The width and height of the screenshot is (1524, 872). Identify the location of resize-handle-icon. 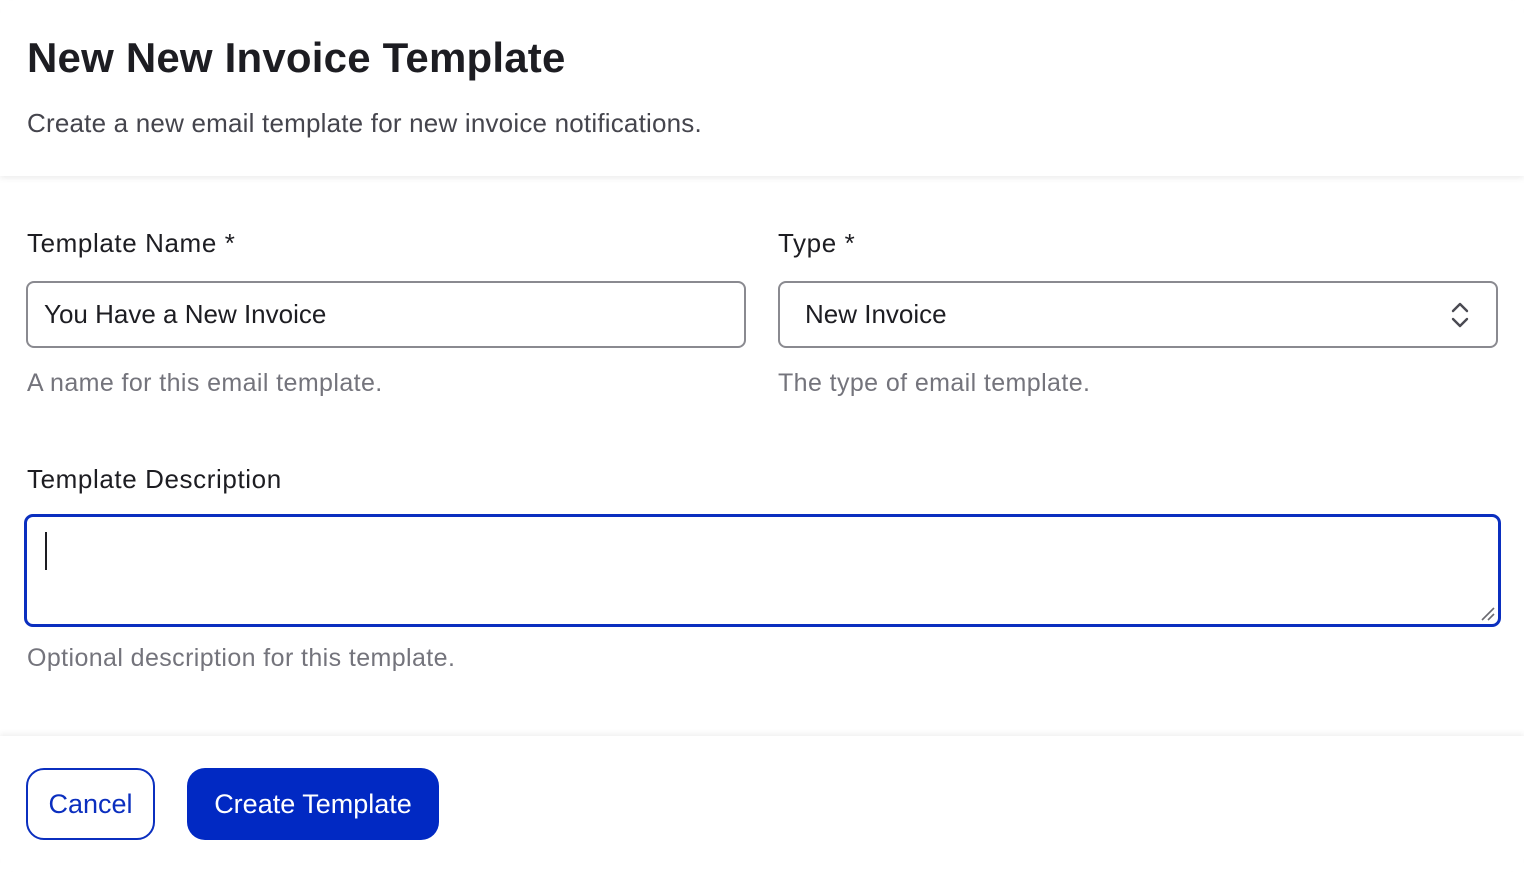
(1487, 613).